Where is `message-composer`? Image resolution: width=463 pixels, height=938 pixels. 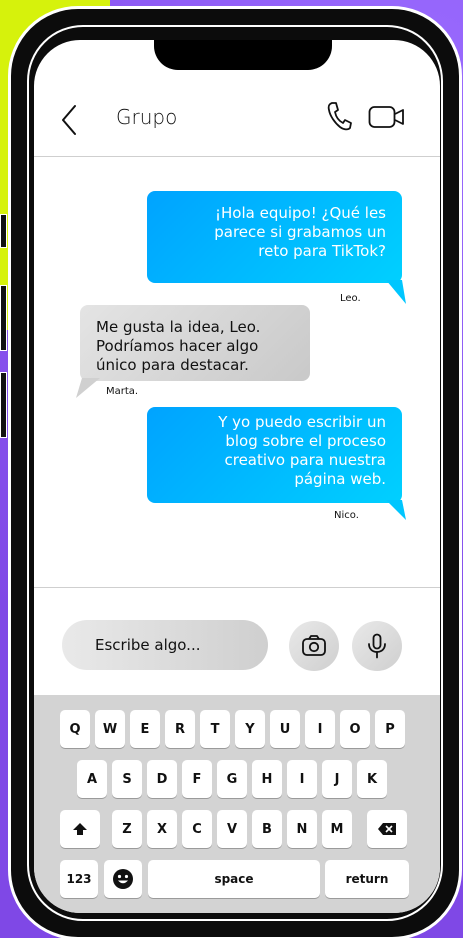 message-composer is located at coordinates (165, 645).